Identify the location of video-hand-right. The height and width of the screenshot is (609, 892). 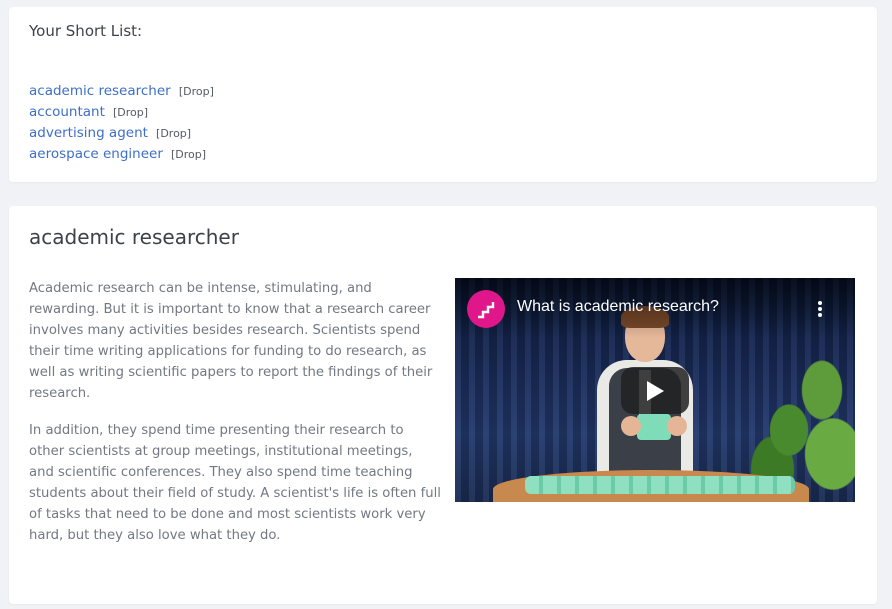
(677, 426).